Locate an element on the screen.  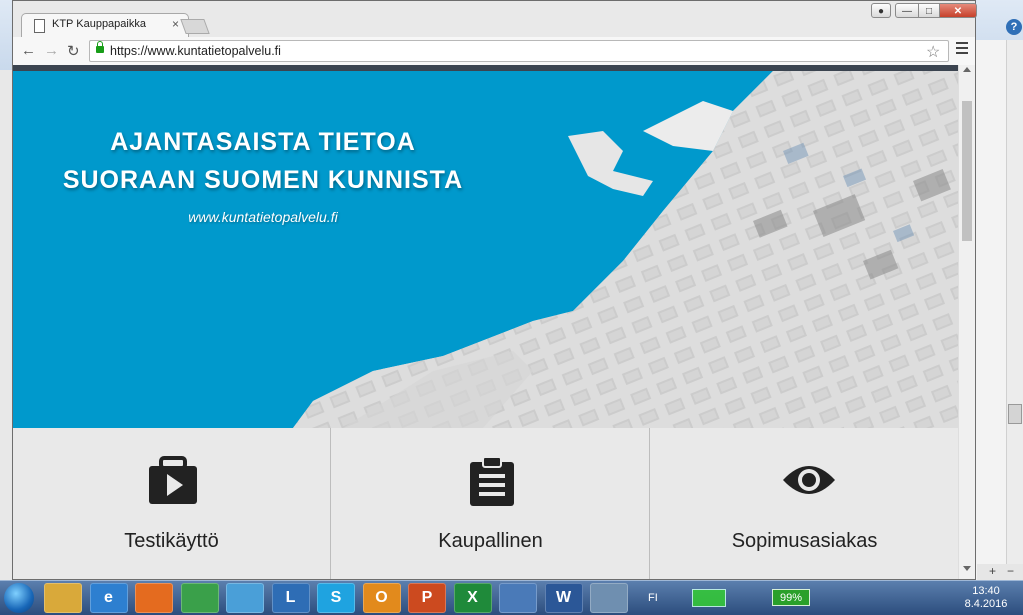
eye-icon is located at coordinates (809, 480).